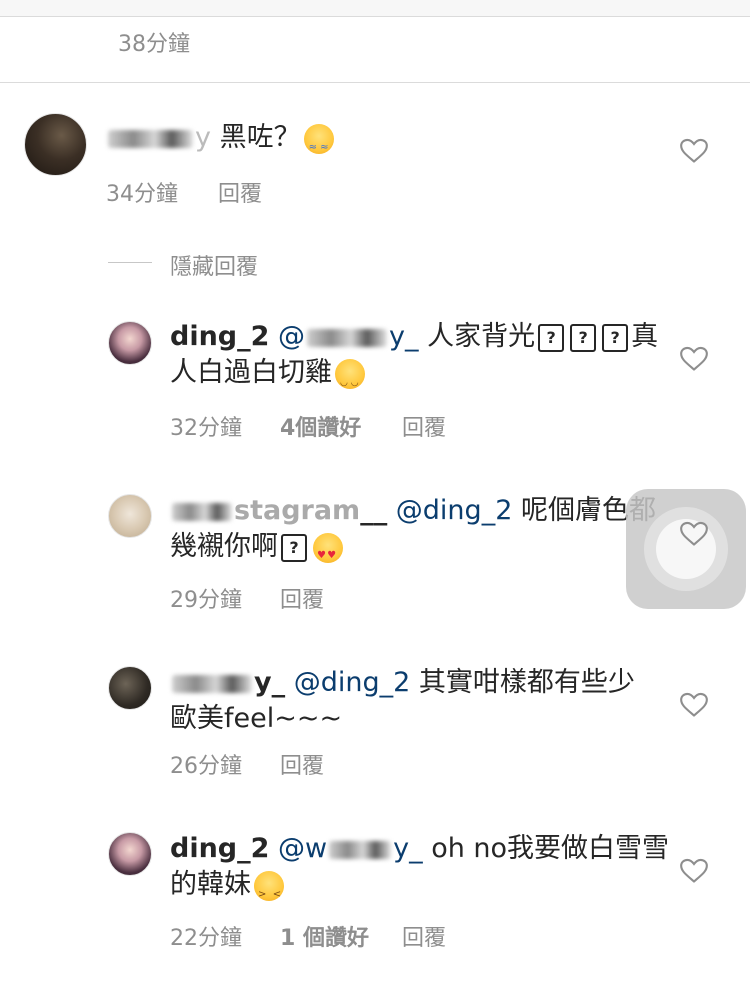  What do you see at coordinates (414, 360) in the screenshot?
I see `reply-body: ding_2 @ y_ 人家背光??? 真 人白過白切雞` at bounding box center [414, 360].